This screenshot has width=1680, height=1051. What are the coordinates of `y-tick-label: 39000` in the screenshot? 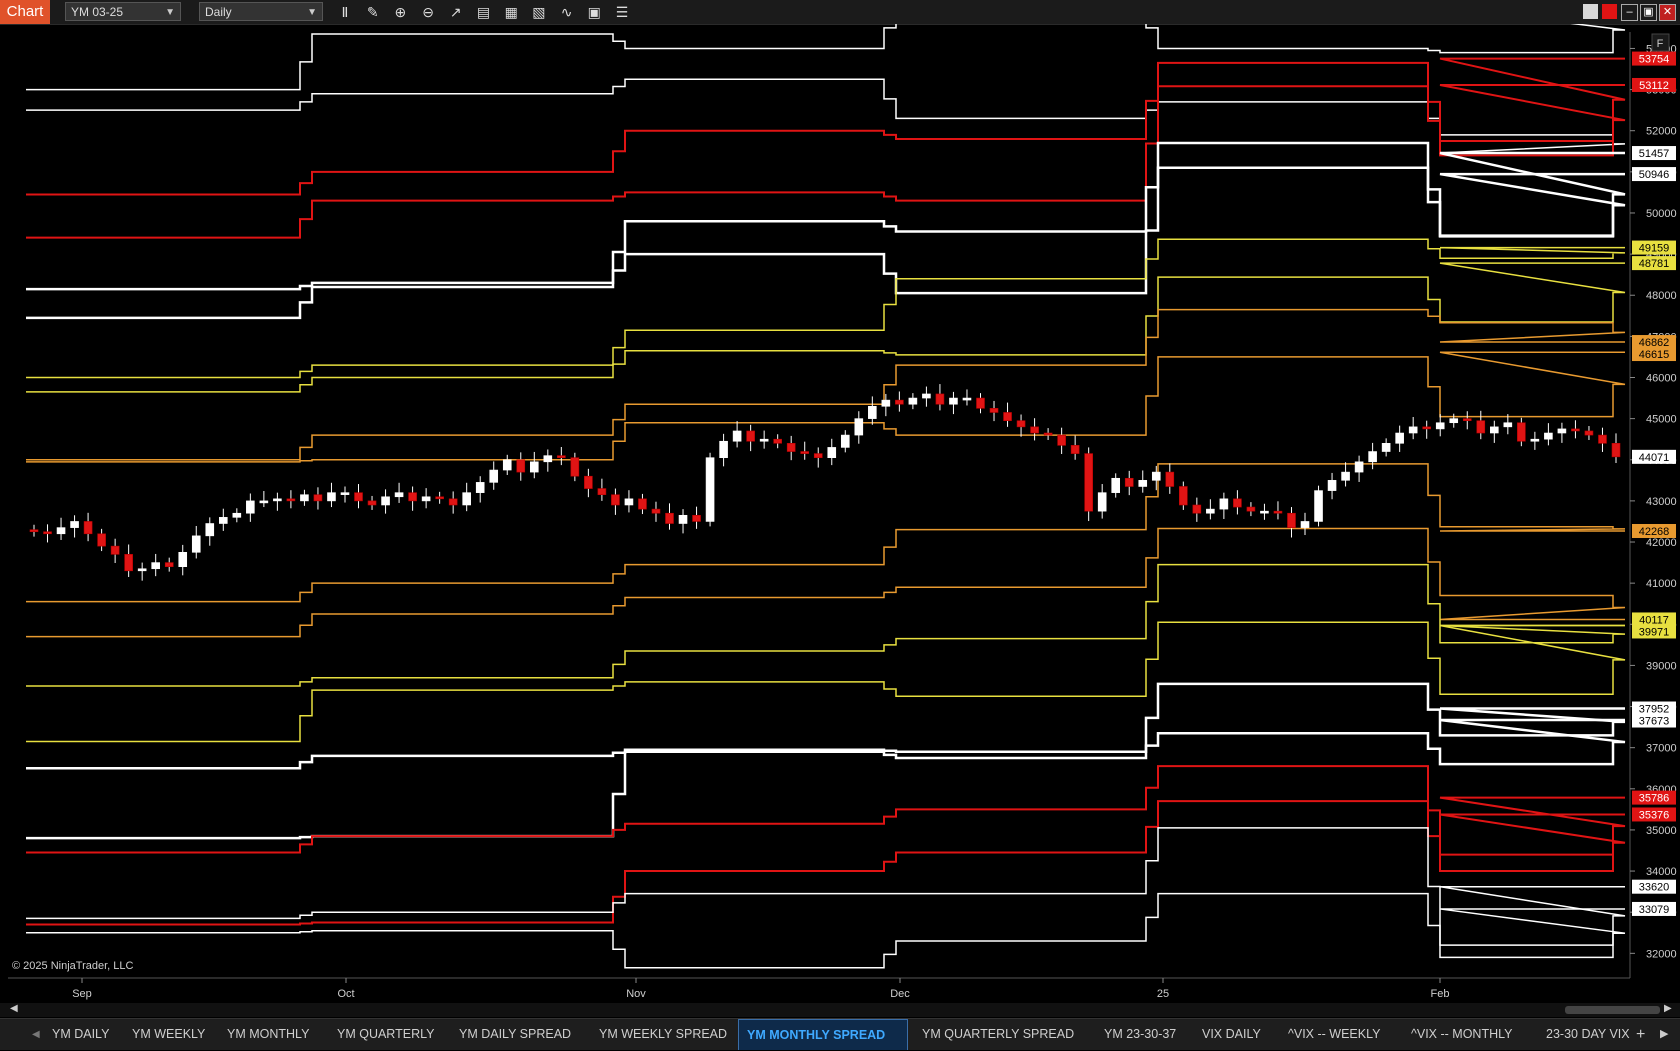 It's located at (1661, 666).